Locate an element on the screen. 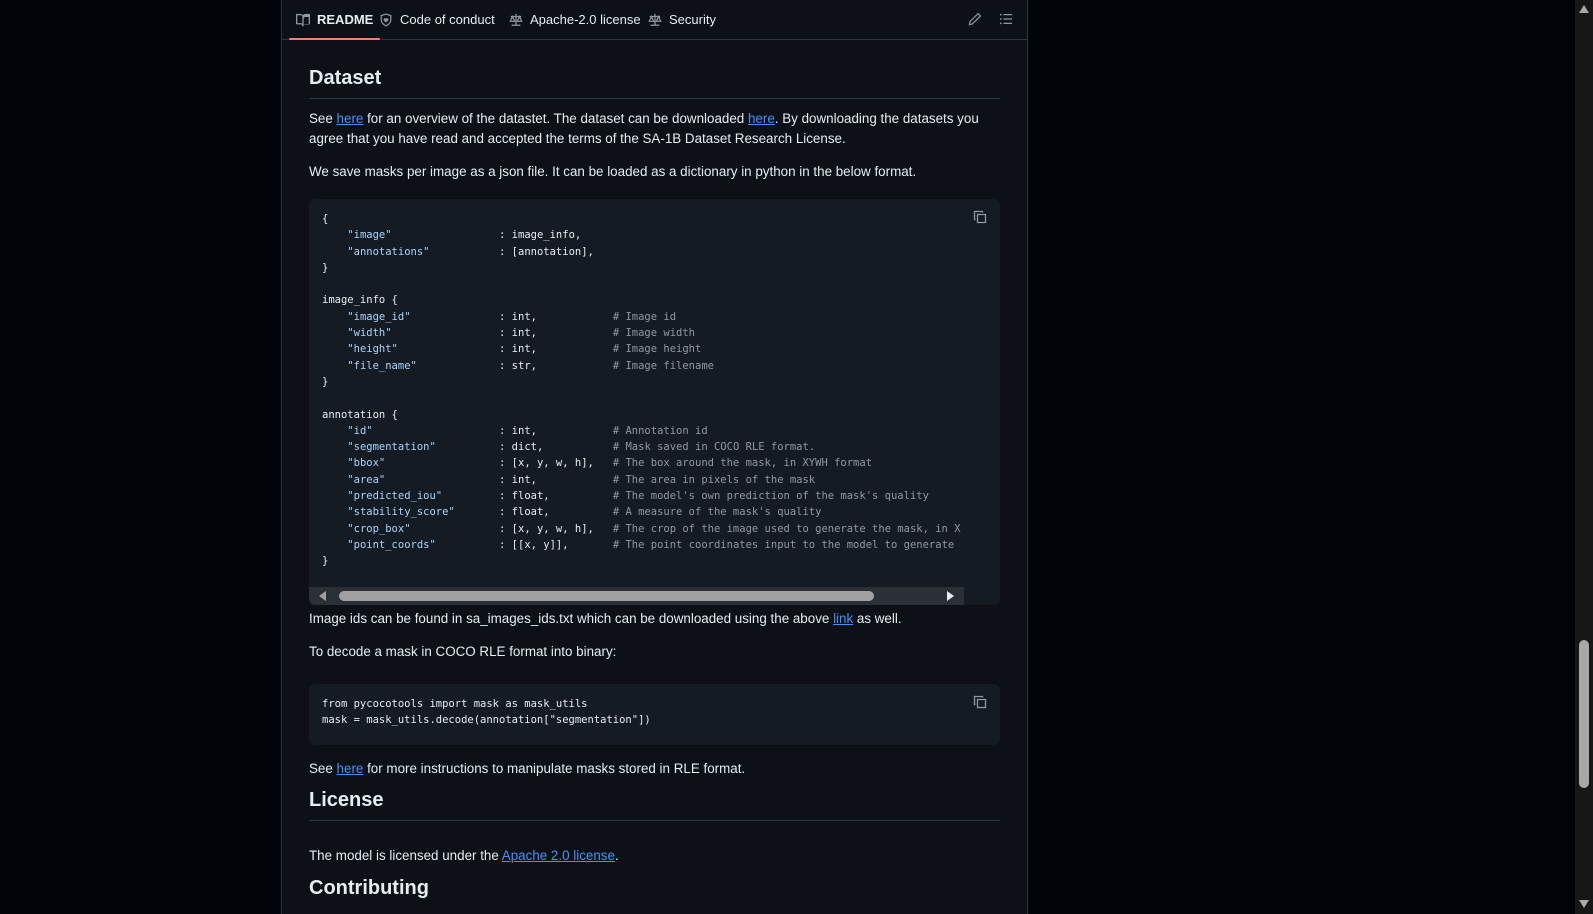 Image resolution: width=1593 pixels, height=914 pixels. code-key: "point_coords" is located at coordinates (391, 544).